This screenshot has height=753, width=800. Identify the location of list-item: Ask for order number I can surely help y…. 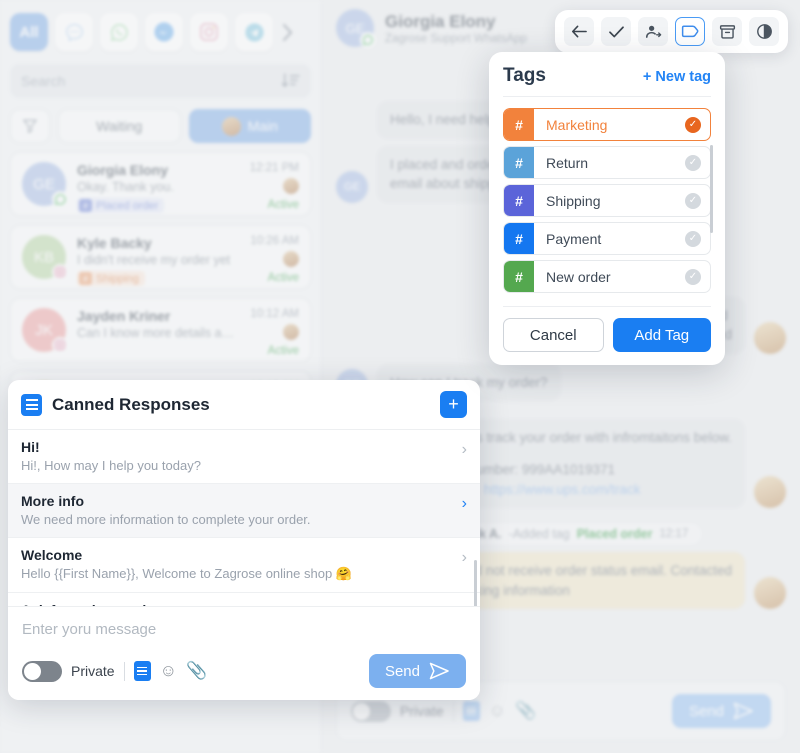
(244, 599).